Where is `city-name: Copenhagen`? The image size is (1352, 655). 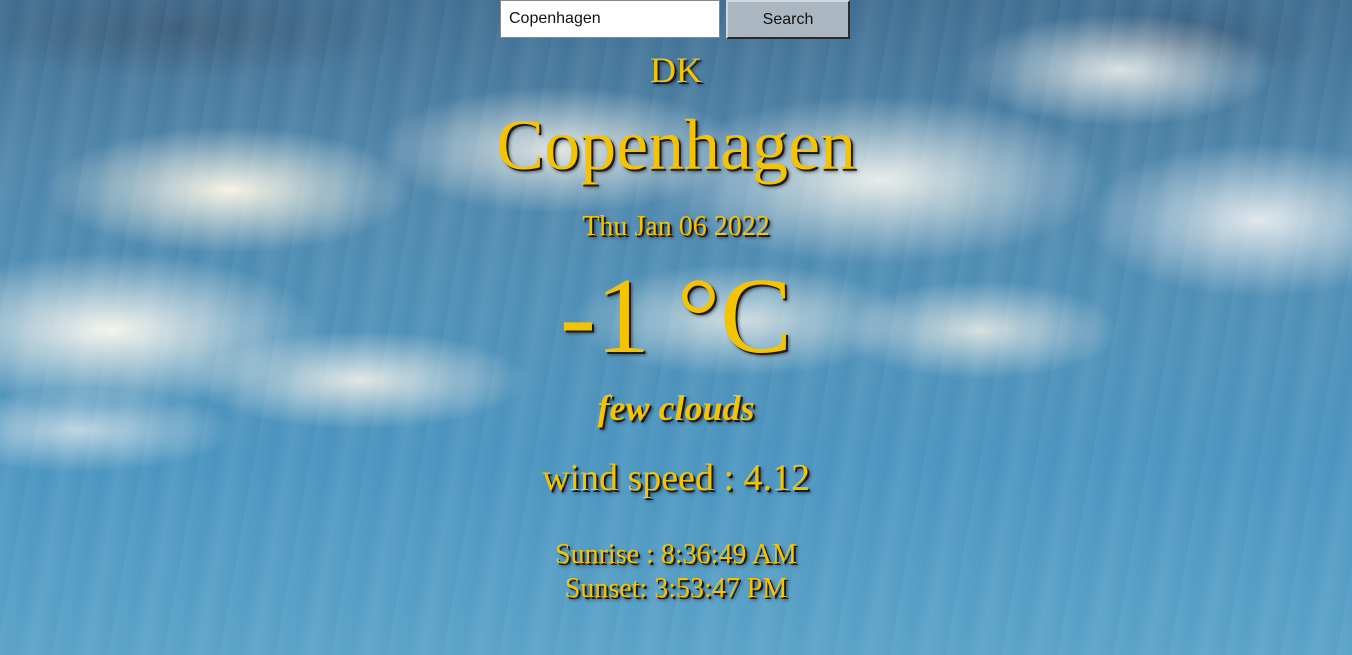
city-name: Copenhagen is located at coordinates (676, 145).